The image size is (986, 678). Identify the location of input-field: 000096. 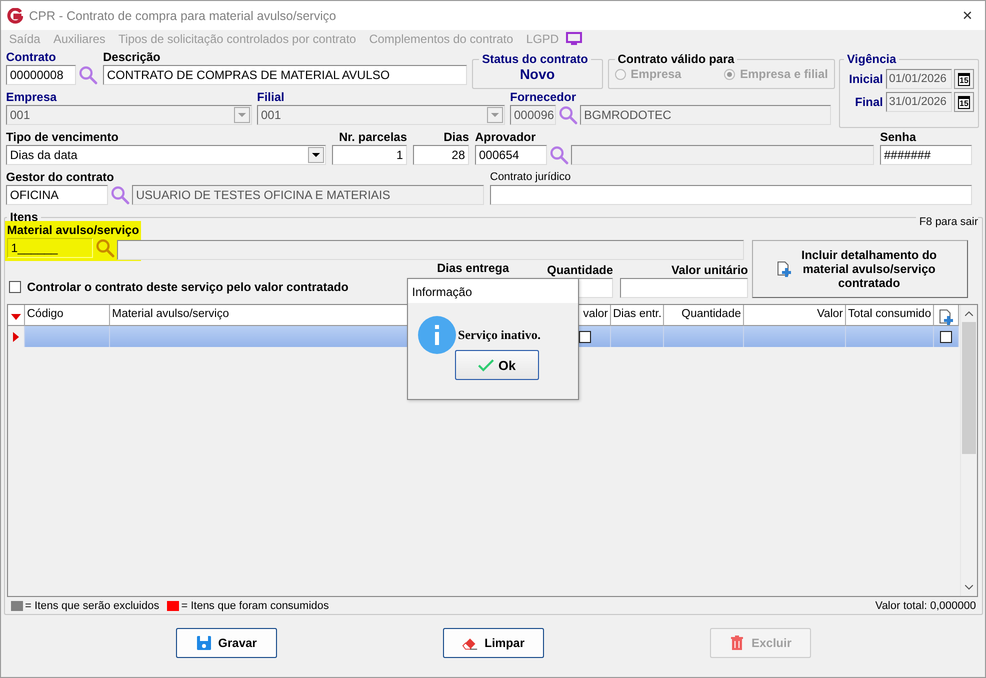
(533, 115).